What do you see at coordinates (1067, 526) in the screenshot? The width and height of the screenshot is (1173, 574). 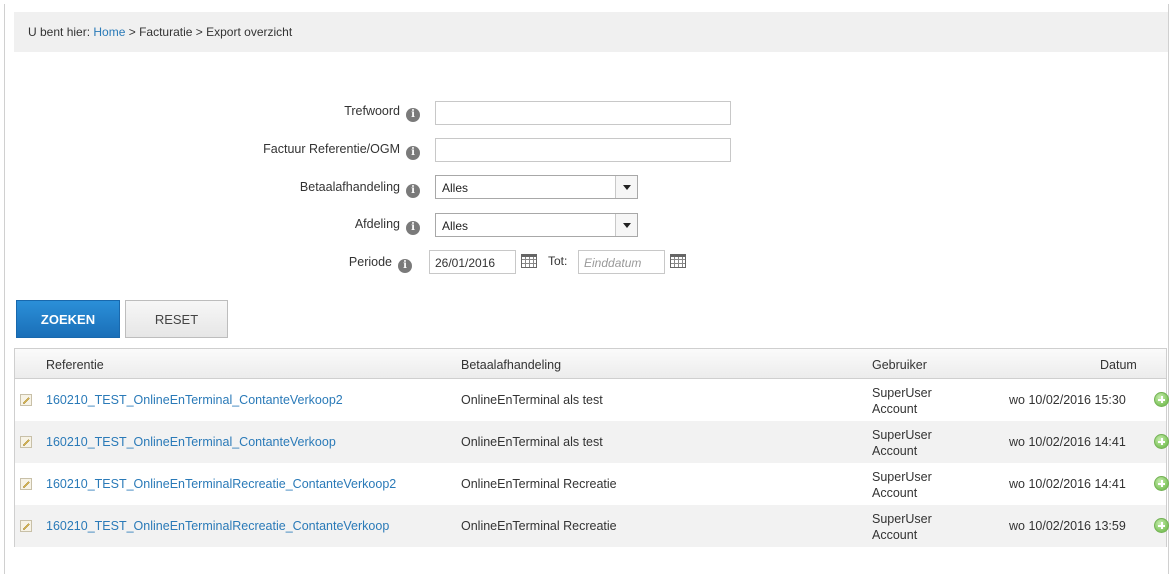 I see `datum-cell: wo 10/02/2016 13:59` at bounding box center [1067, 526].